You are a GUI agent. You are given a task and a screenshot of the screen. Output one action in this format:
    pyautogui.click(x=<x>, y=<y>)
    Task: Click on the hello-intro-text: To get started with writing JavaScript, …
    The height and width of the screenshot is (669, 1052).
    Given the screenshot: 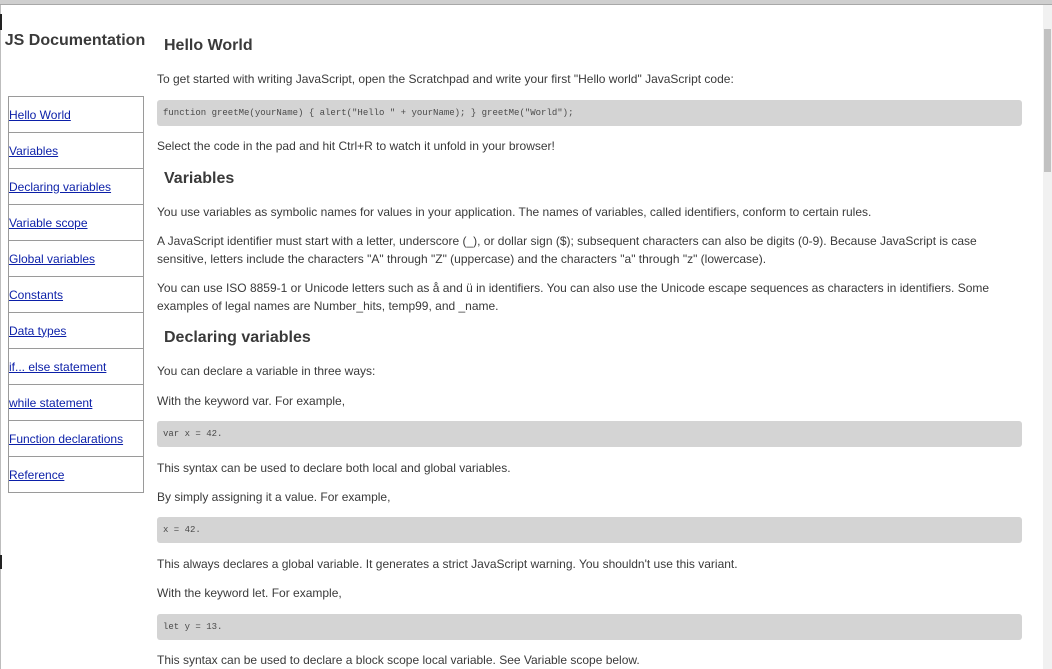 What is the action you would take?
    pyautogui.click(x=445, y=79)
    